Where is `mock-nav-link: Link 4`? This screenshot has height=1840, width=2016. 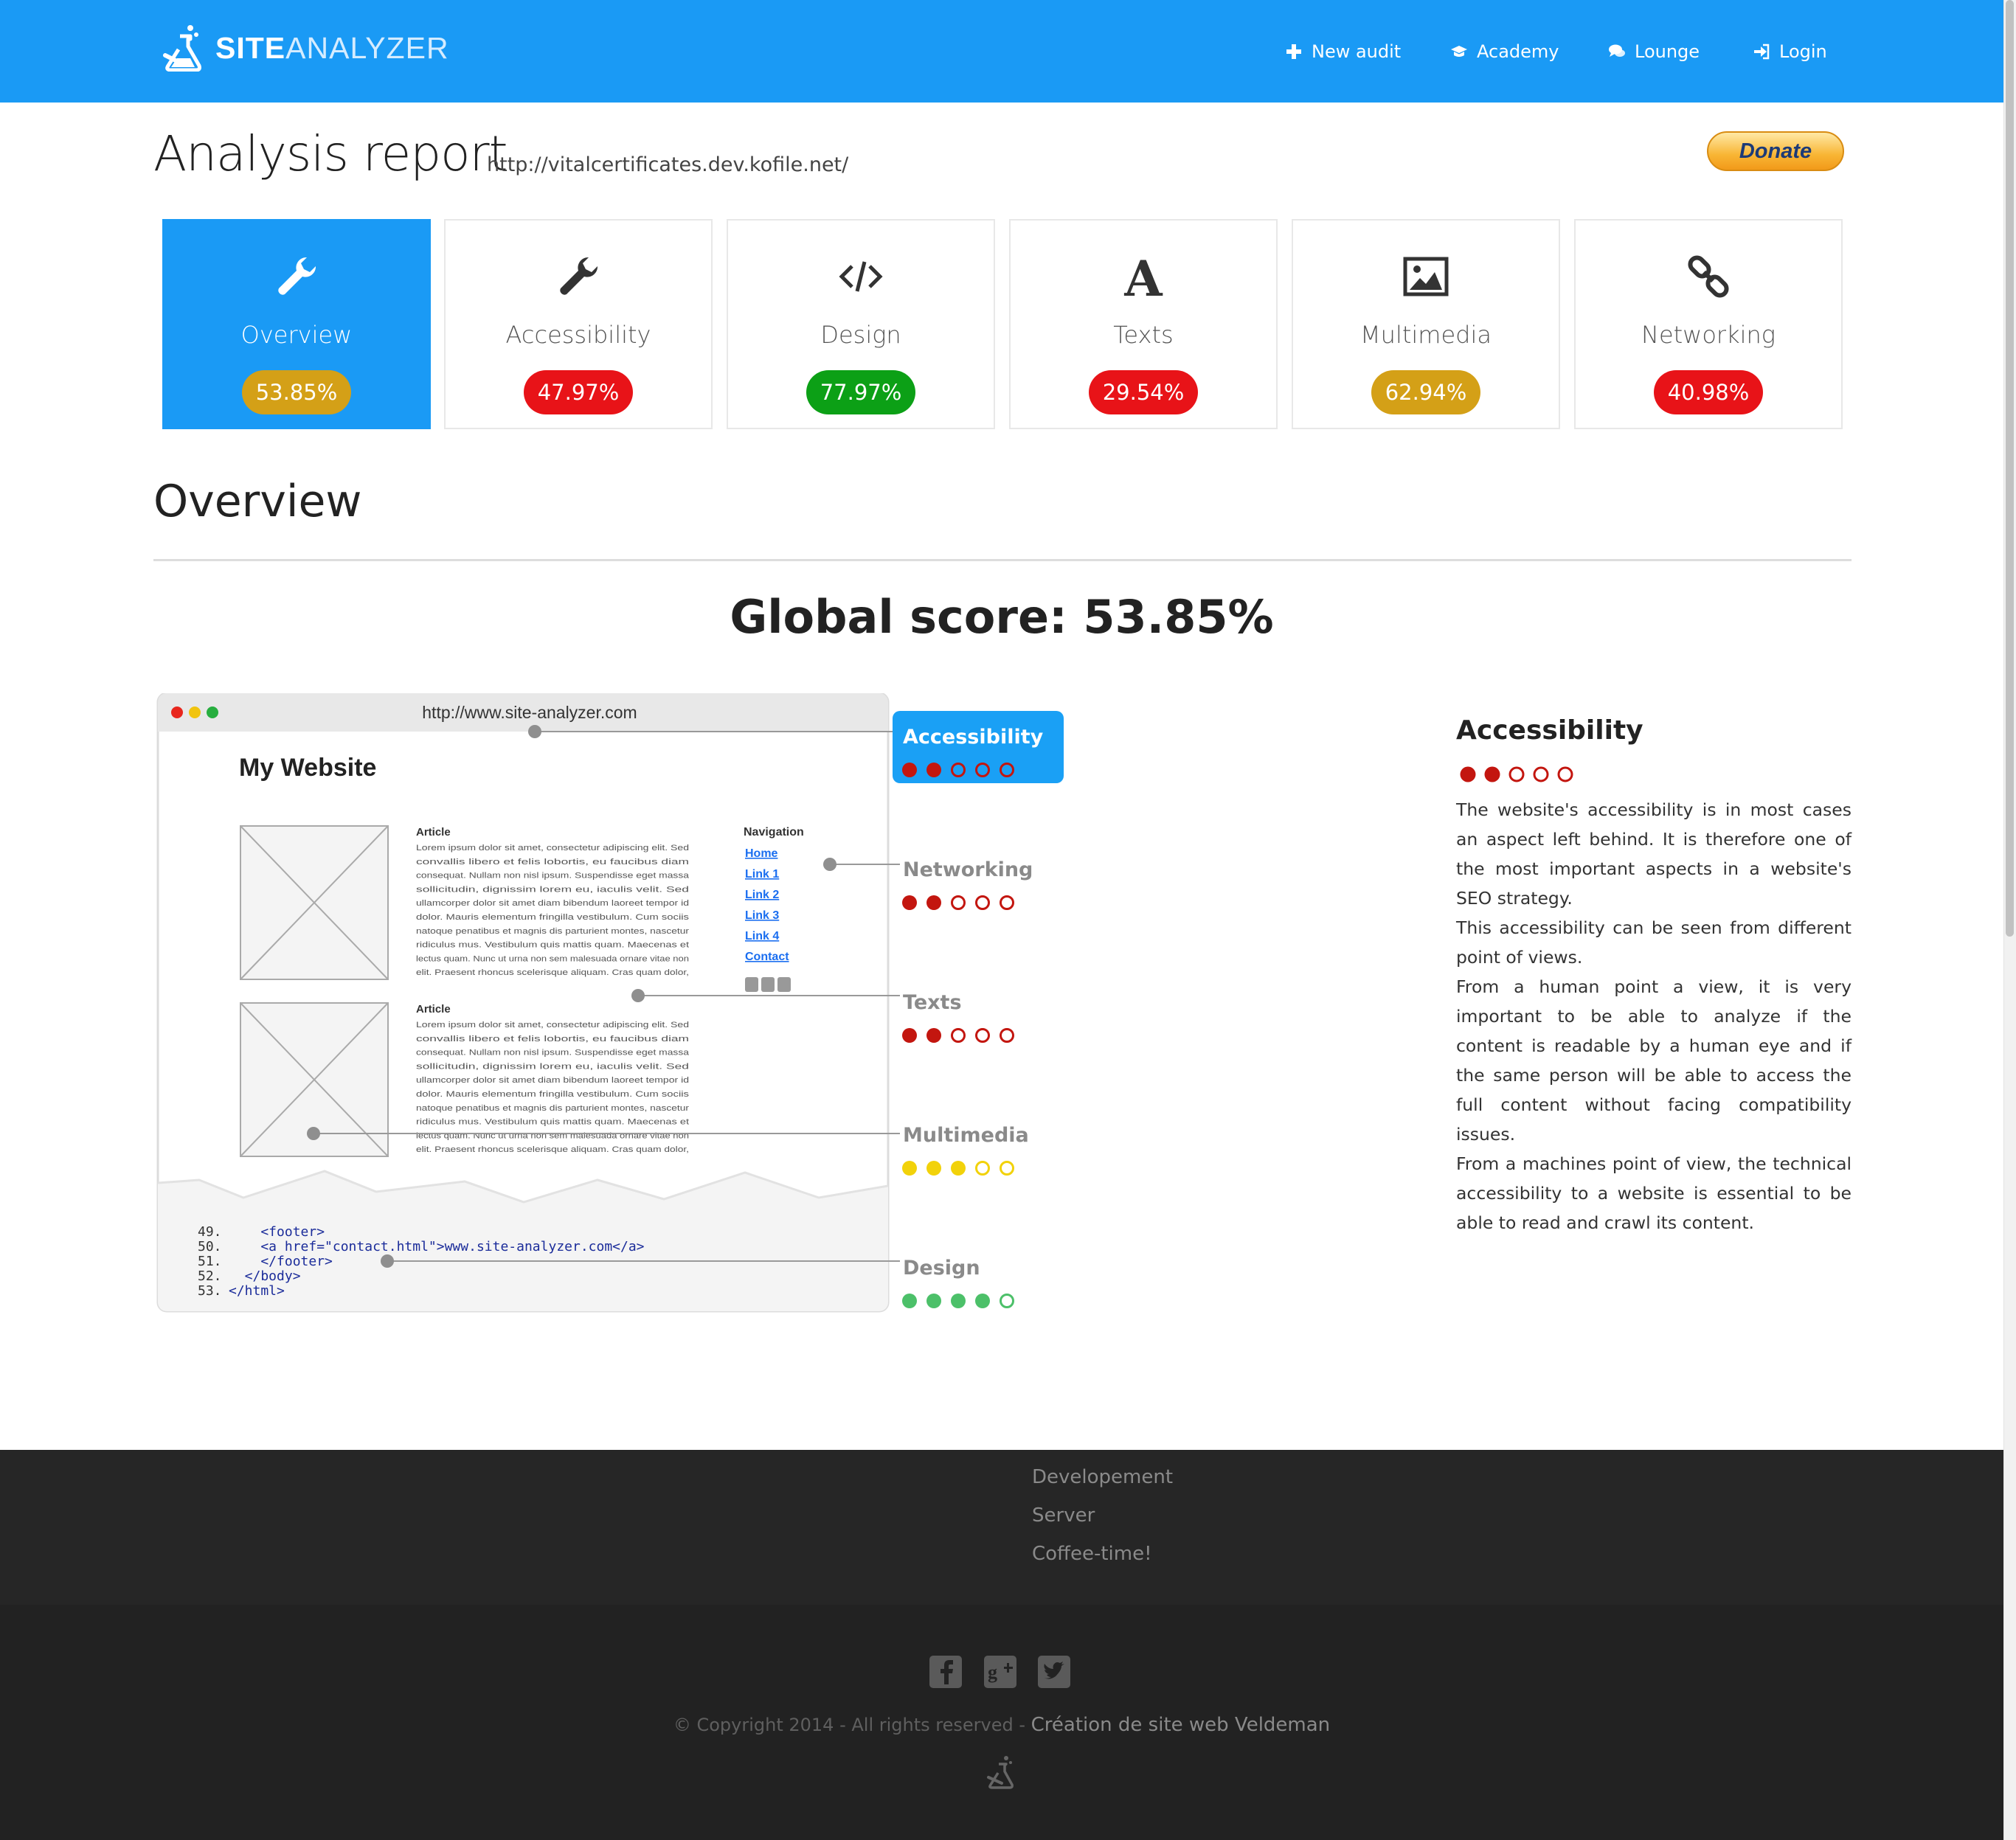 mock-nav-link: Link 4 is located at coordinates (762, 936).